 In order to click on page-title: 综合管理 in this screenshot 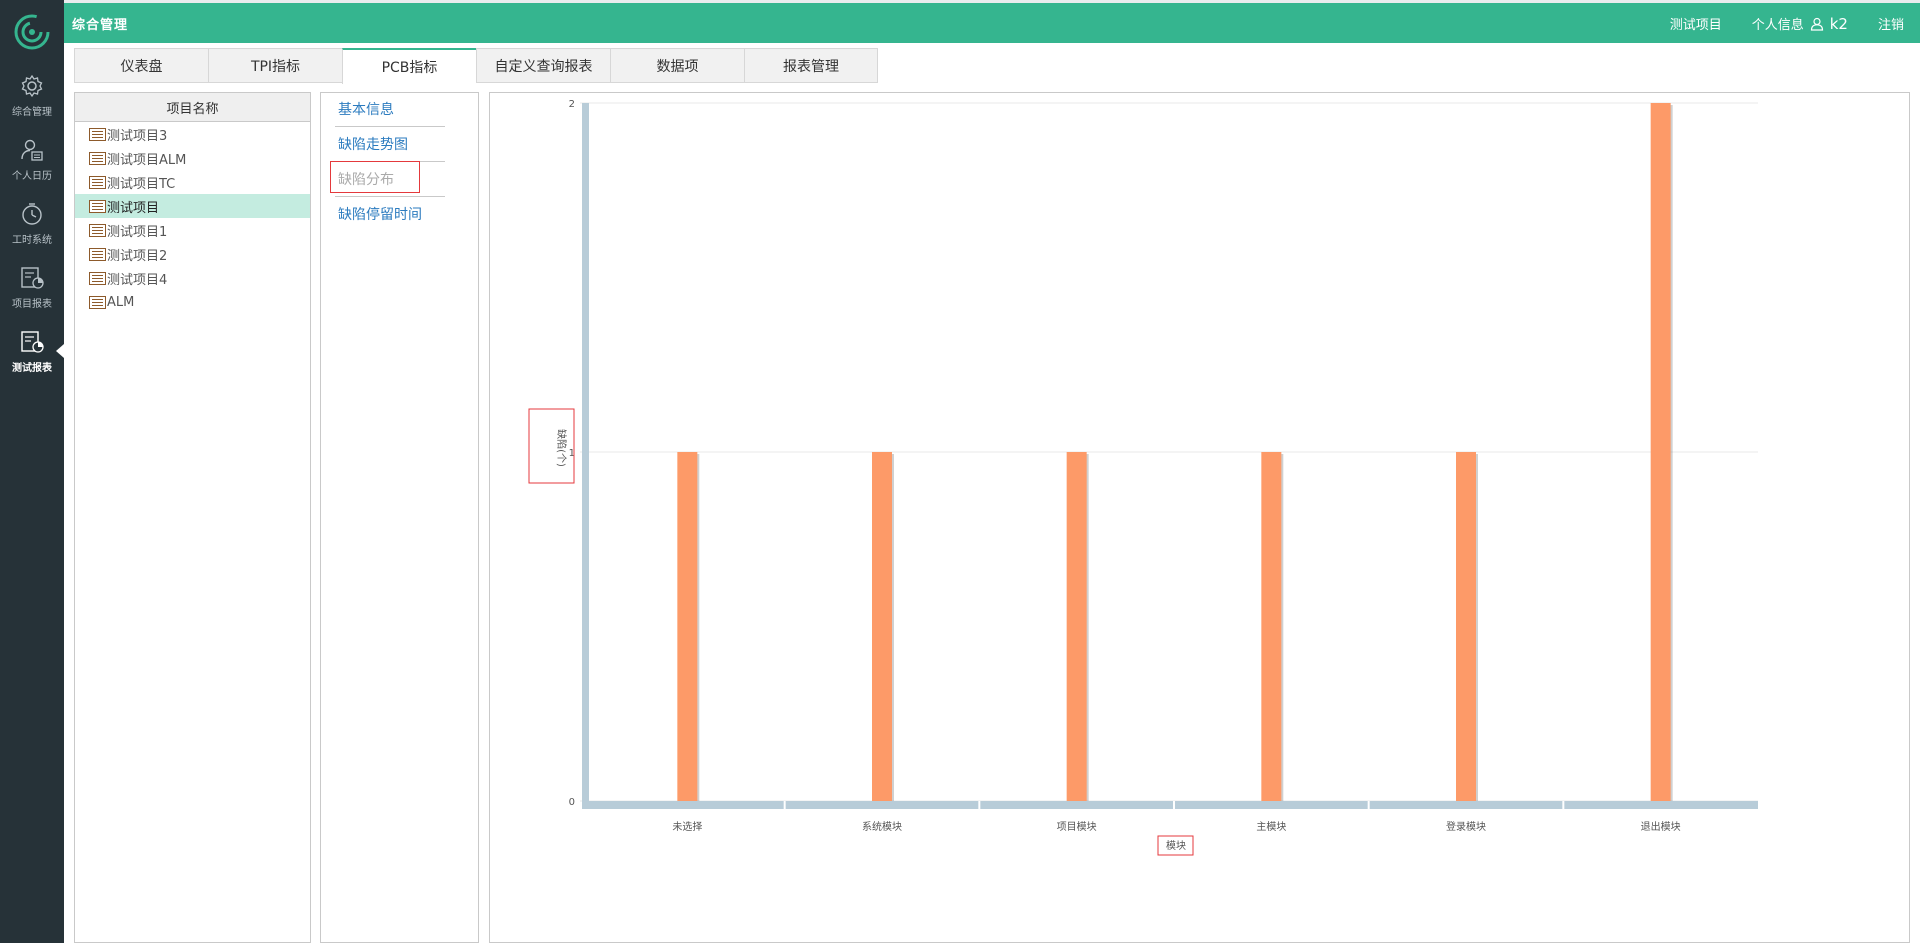, I will do `click(100, 25)`.